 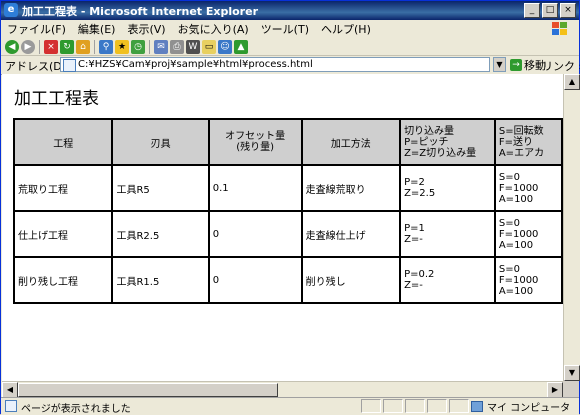 I want to click on go-button: → 移動, so click(x=528, y=64).